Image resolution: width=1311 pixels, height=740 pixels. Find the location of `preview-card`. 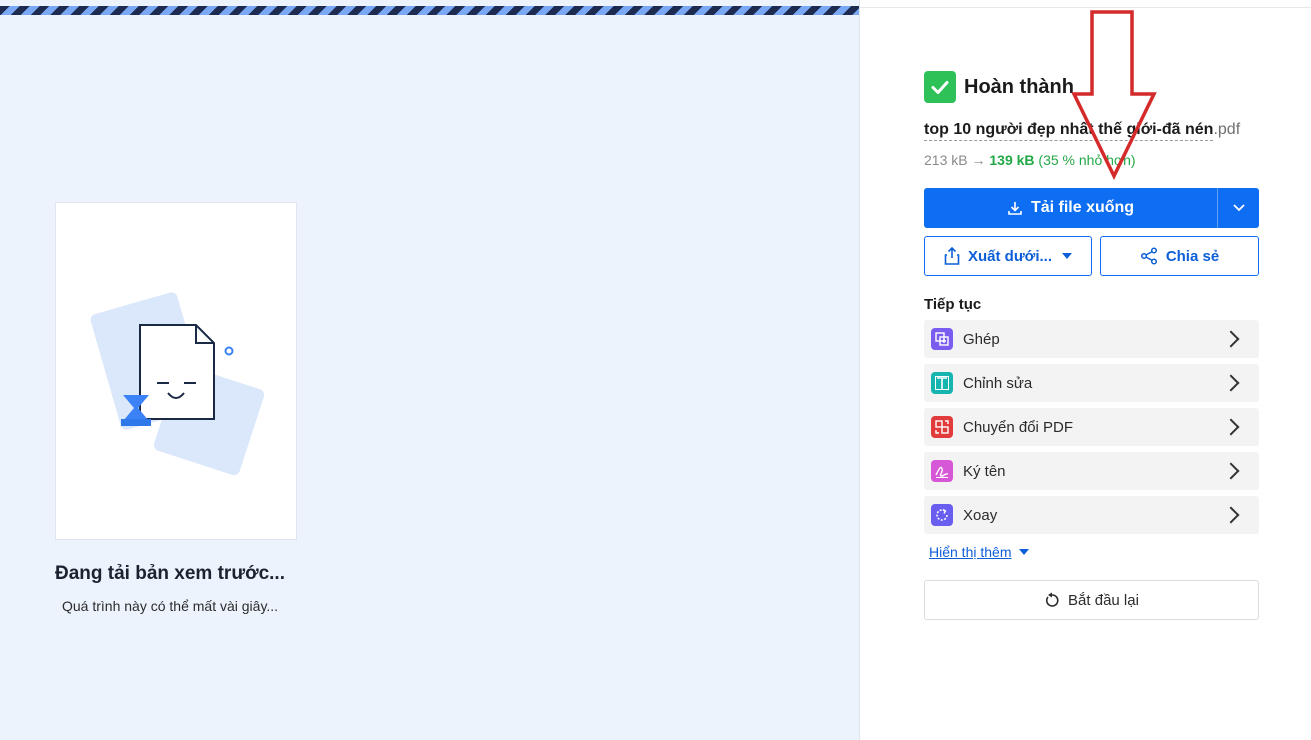

preview-card is located at coordinates (176, 371).